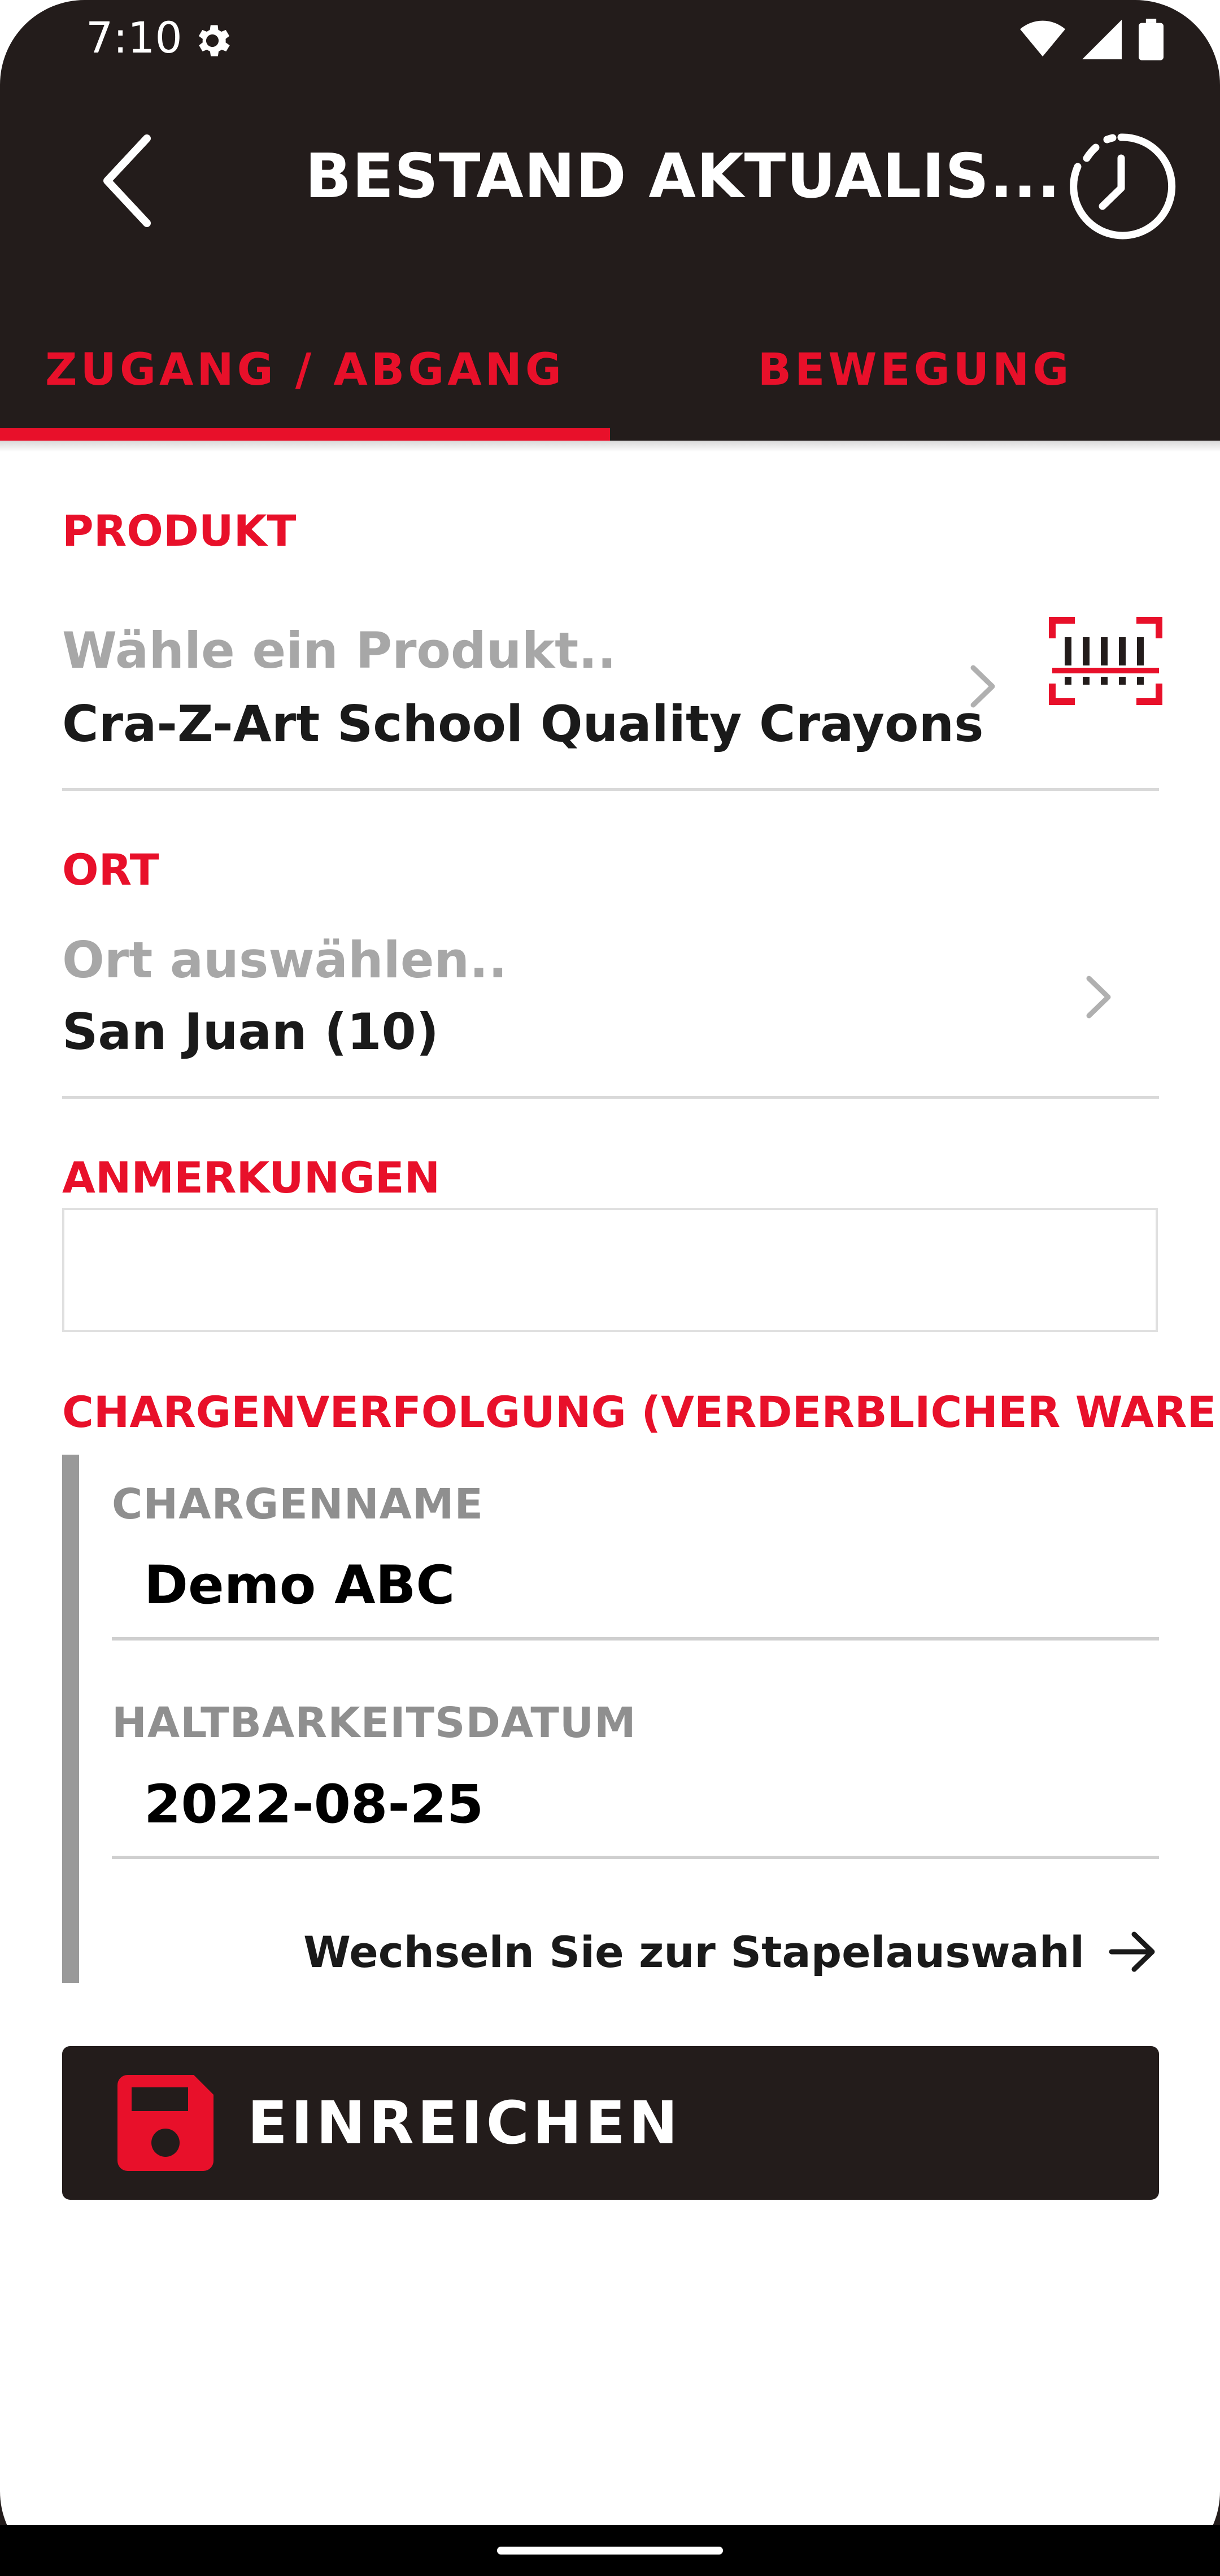  Describe the element at coordinates (1106, 661) in the screenshot. I see `barcode-scan-icon` at that location.